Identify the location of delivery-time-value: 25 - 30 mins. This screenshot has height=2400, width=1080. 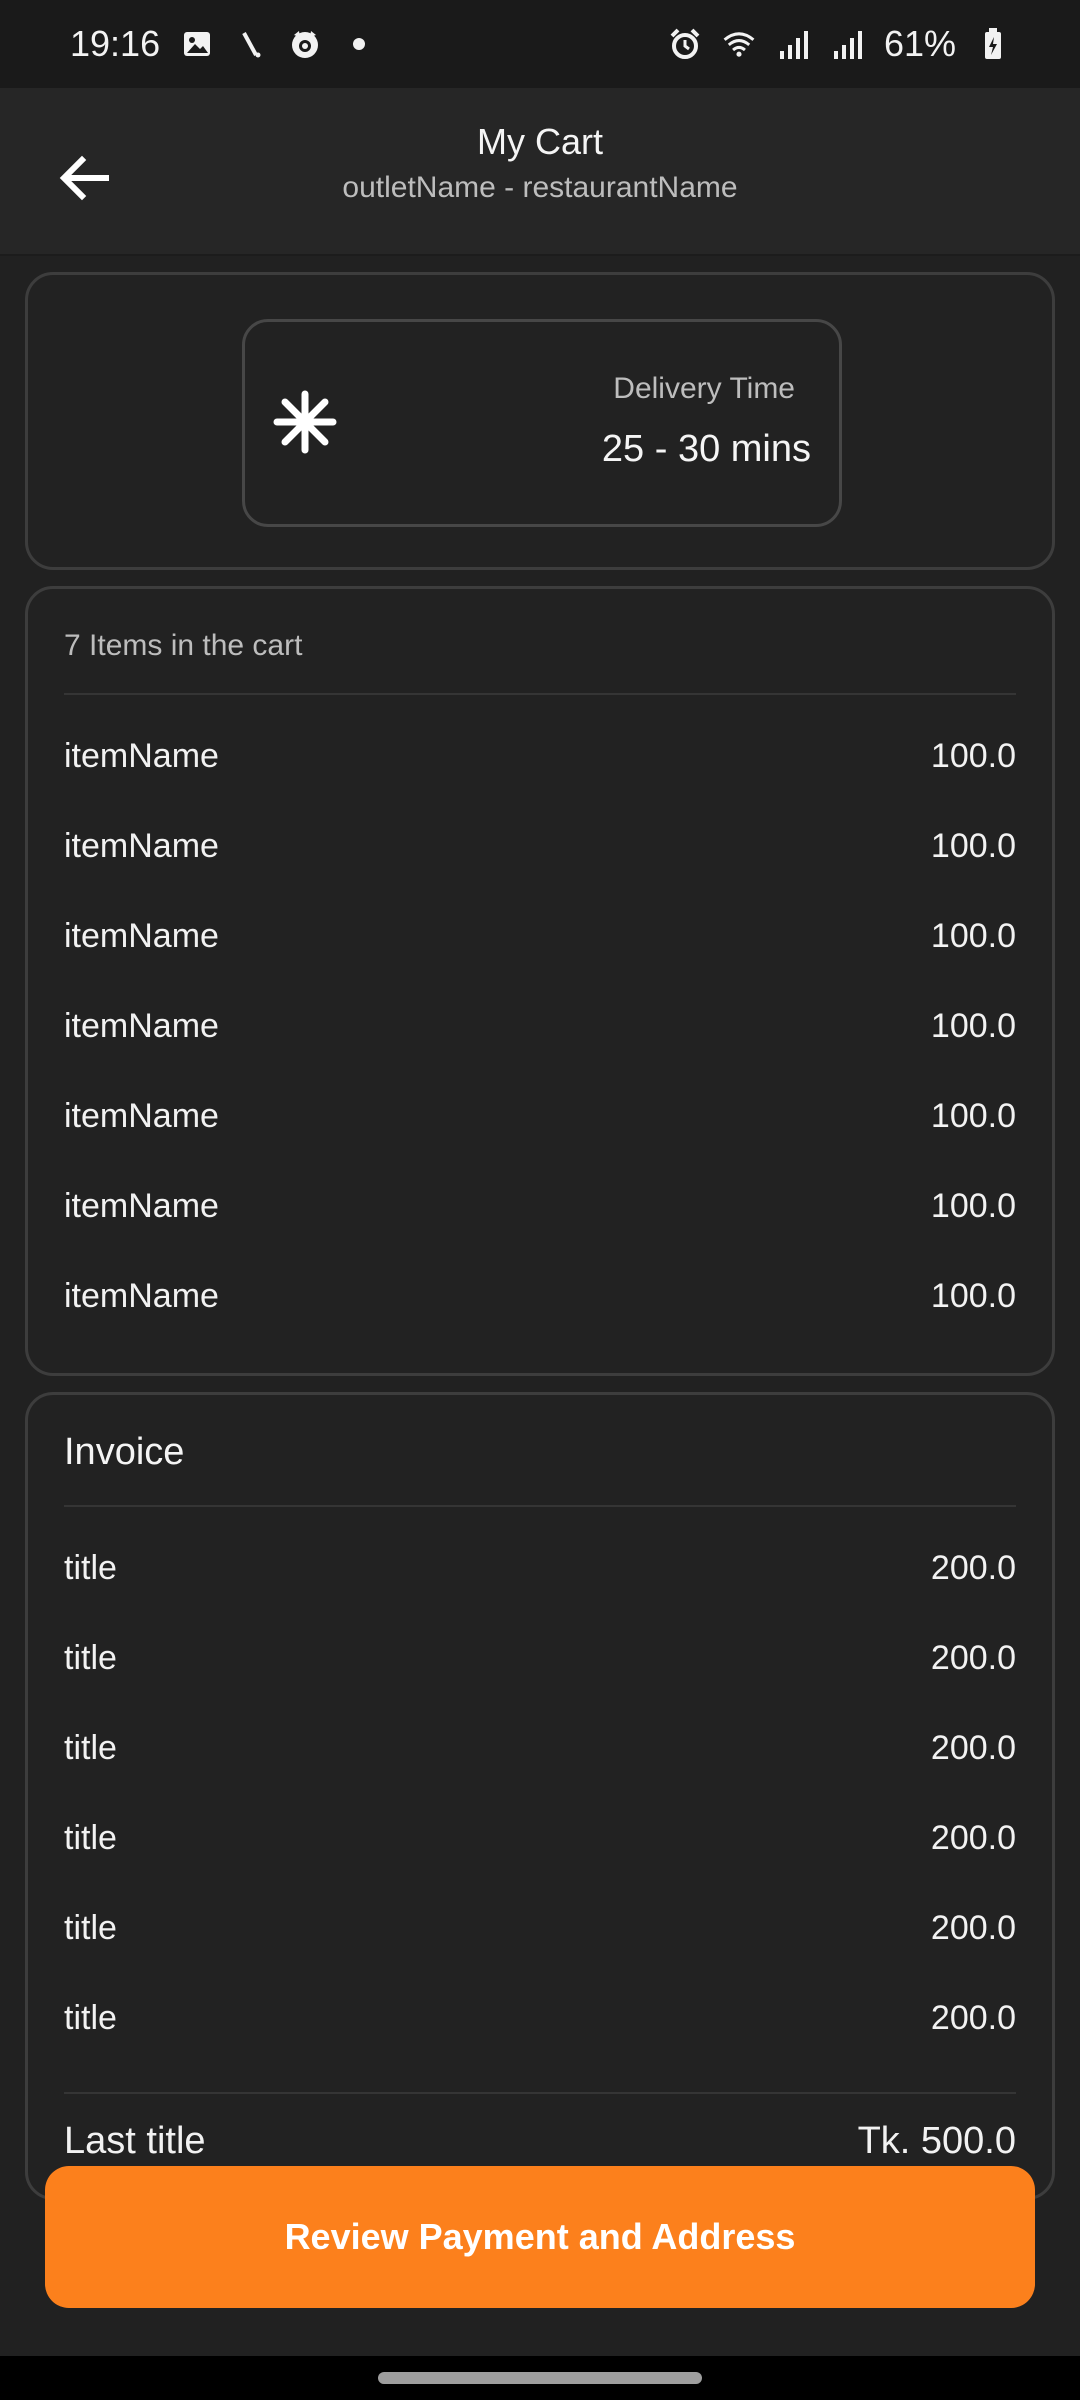
(706, 449).